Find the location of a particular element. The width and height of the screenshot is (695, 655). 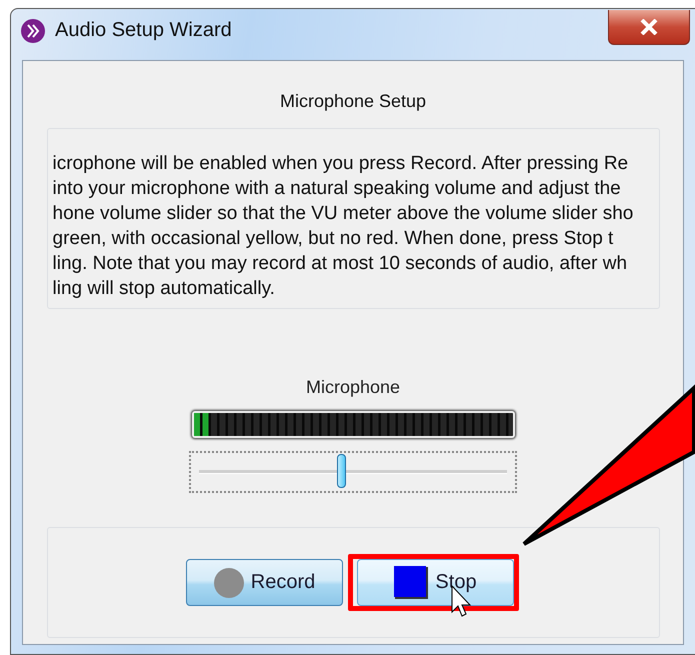

record-button: Record is located at coordinates (264, 582).